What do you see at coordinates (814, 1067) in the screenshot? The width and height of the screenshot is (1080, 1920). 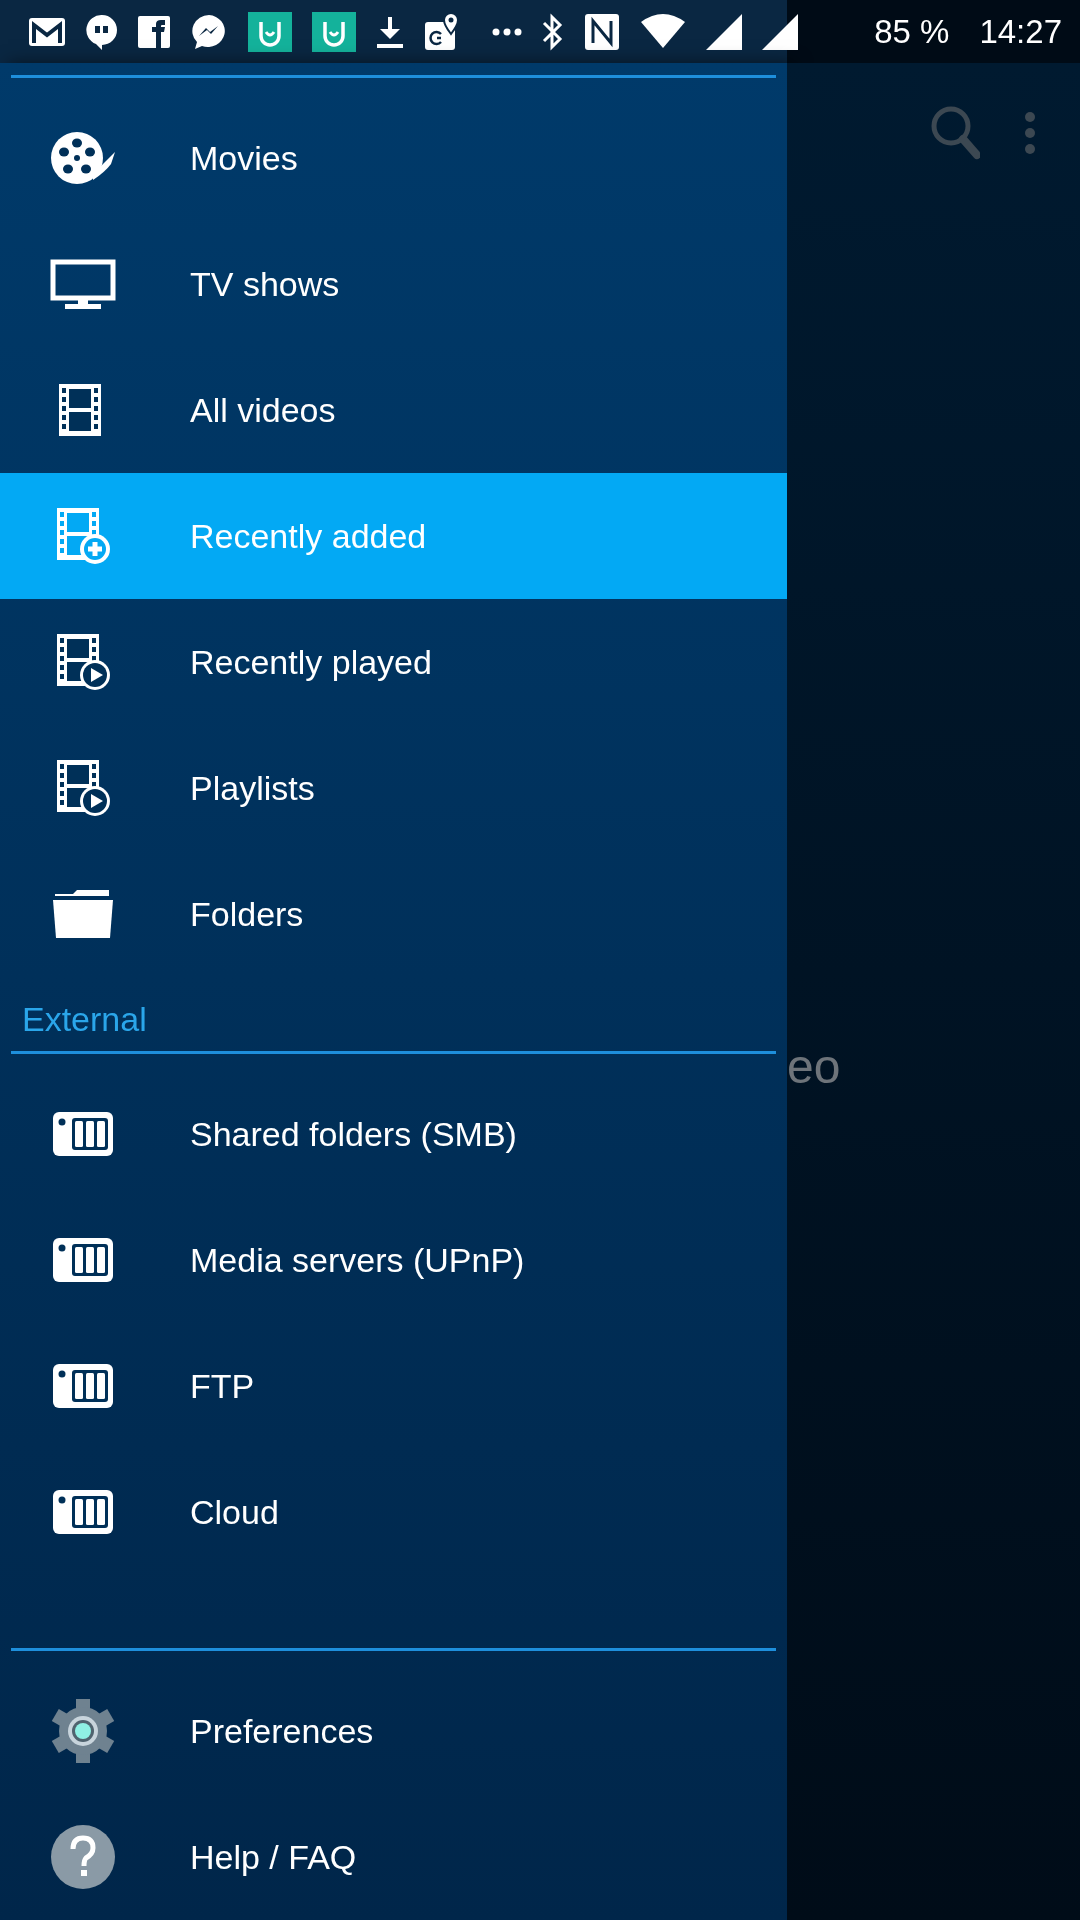 I see `empty-state-text: eo` at bounding box center [814, 1067].